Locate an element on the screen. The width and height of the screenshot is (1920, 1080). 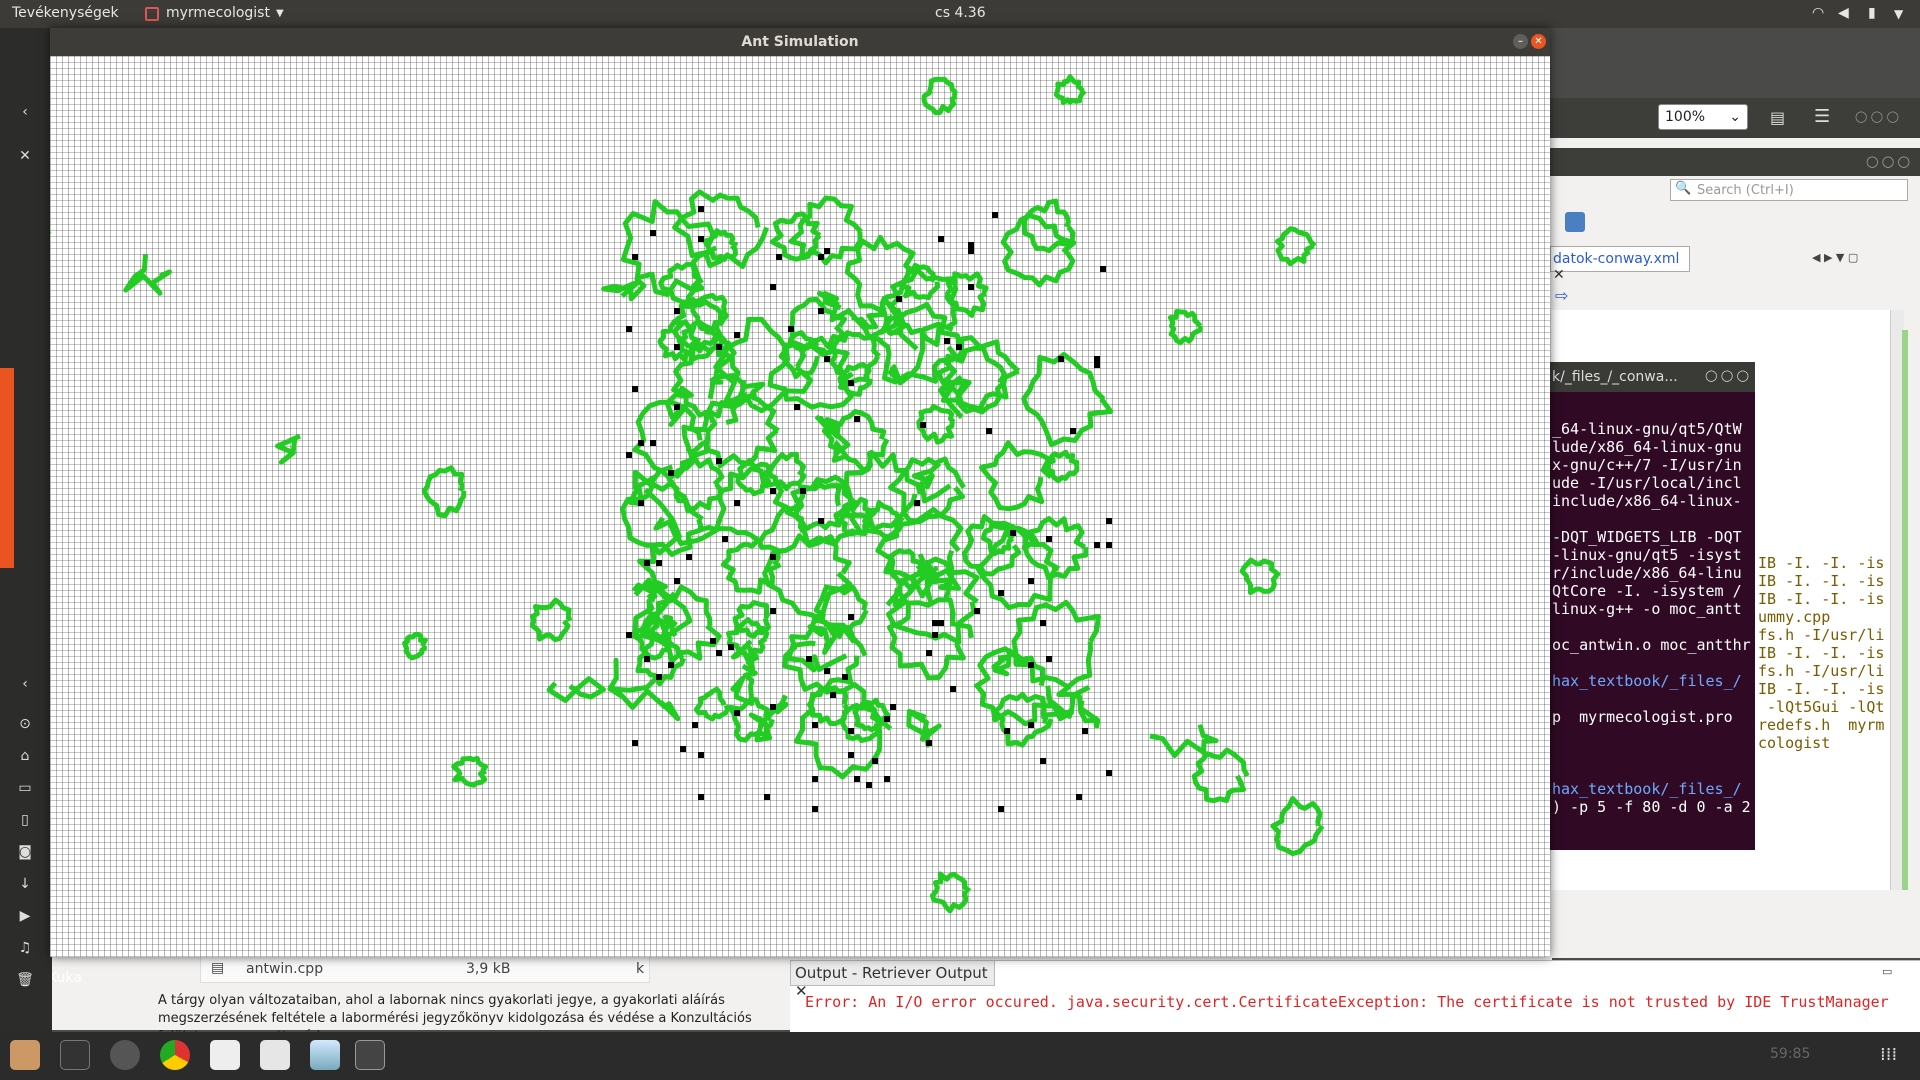
terminal-line: x-gnu/c++/7 -I/usr/in is located at coordinates (1647, 465).